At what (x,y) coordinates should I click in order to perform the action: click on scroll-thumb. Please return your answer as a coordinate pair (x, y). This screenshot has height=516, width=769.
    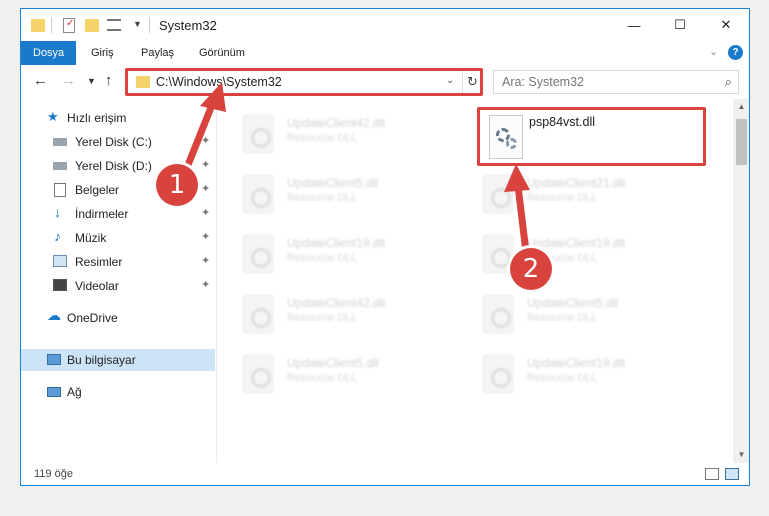
    Looking at the image, I should click on (741, 142).